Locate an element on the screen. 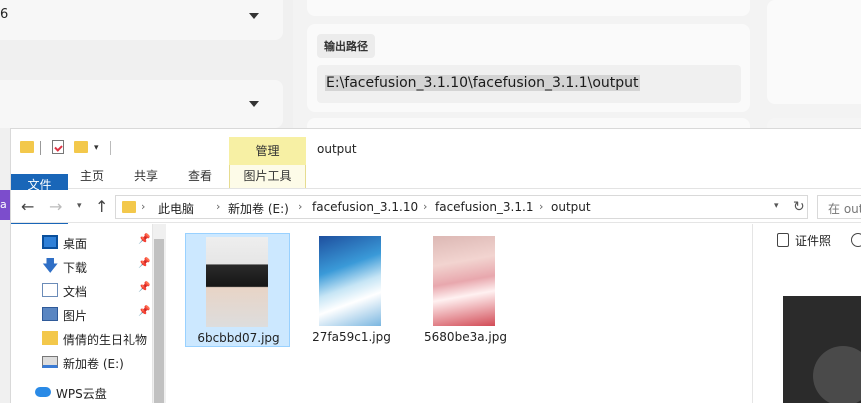 The height and width of the screenshot is (403, 861). download-icon: 🡇 is located at coordinates (50, 265).